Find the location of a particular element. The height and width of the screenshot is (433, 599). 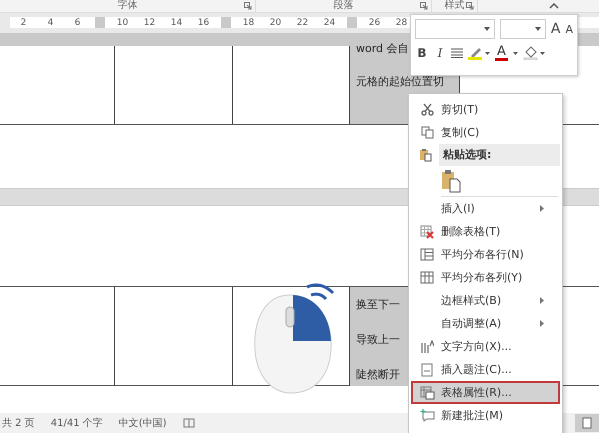

distribute-rows-icon is located at coordinates (427, 254).